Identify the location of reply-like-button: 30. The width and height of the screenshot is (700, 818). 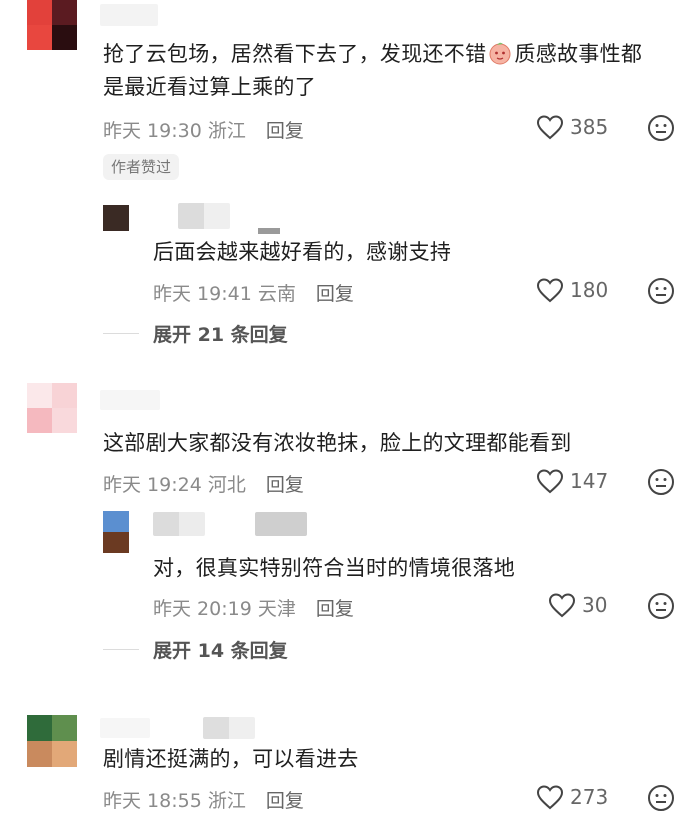
(577, 605).